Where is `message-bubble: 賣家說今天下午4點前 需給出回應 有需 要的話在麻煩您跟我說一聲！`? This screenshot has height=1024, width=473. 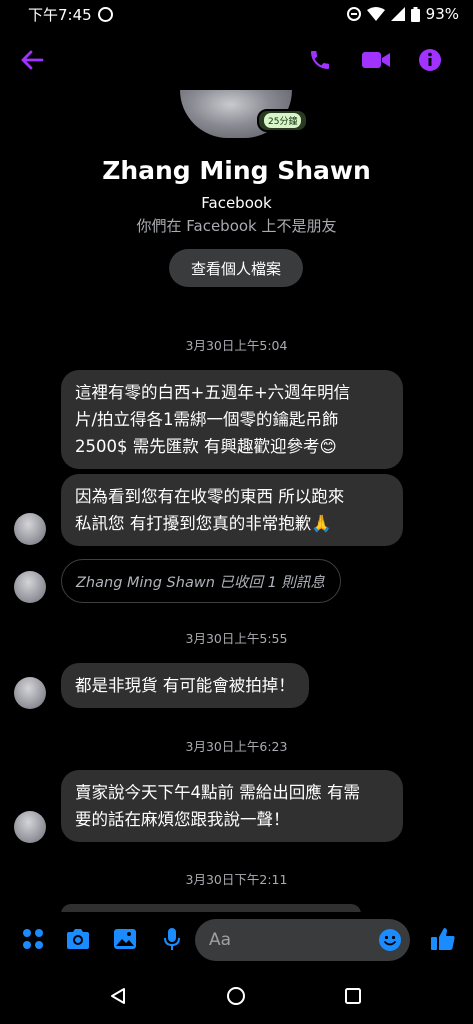
message-bubble: 賣家說今天下午4點前 需給出回應 有需 要的話在麻煩您跟我說一聲！ is located at coordinates (232, 806).